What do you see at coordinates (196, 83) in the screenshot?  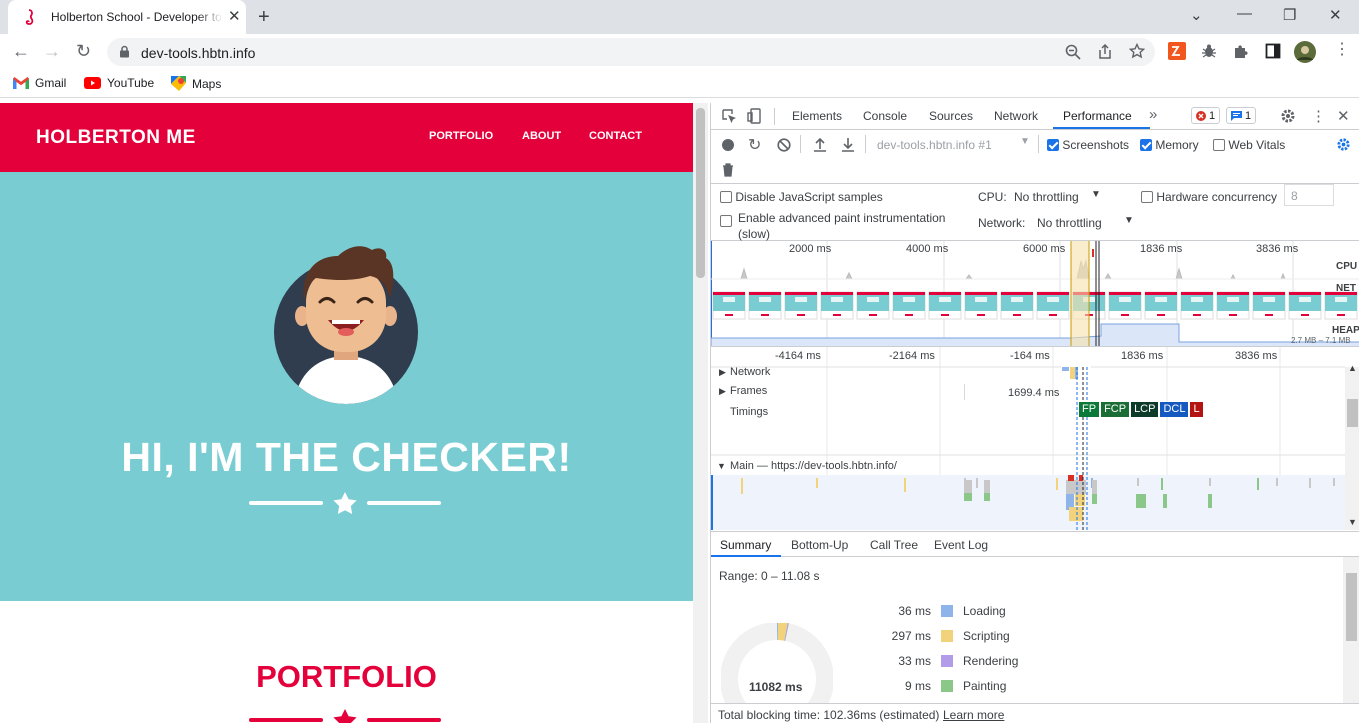 I see `bookmark-maps: Maps` at bounding box center [196, 83].